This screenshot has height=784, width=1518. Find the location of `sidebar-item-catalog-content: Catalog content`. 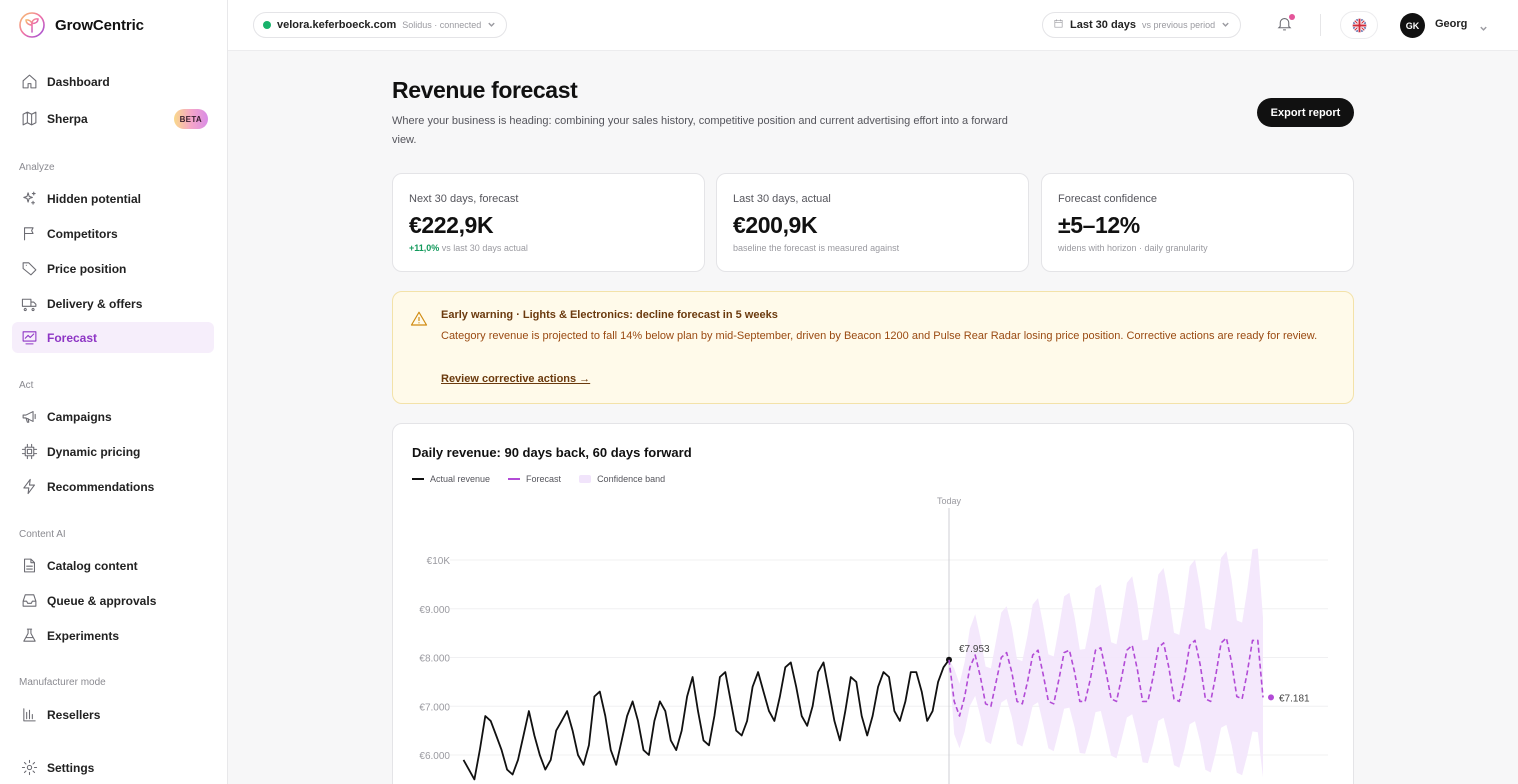

sidebar-item-catalog-content: Catalog content is located at coordinates (113, 565).